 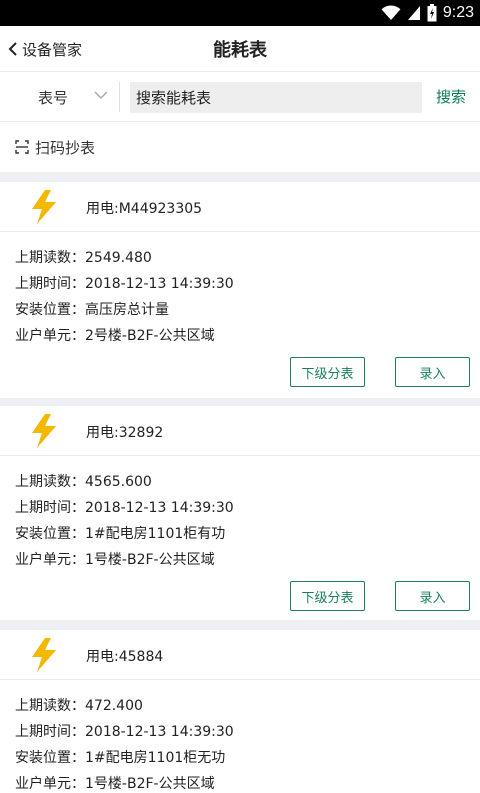 What do you see at coordinates (247, 761) in the screenshot?
I see `install-location-row: 安装位置： 1#配电房1101柜无功` at bounding box center [247, 761].